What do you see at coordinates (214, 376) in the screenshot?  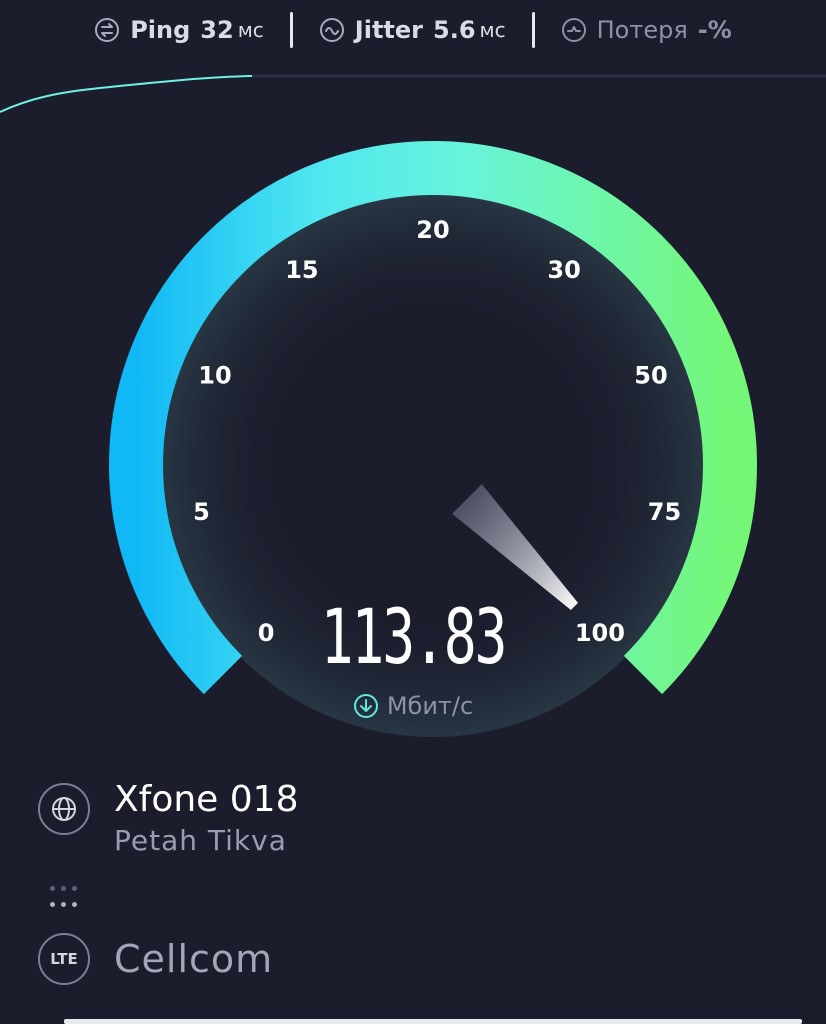 I see `gauge-tick-label: 10` at bounding box center [214, 376].